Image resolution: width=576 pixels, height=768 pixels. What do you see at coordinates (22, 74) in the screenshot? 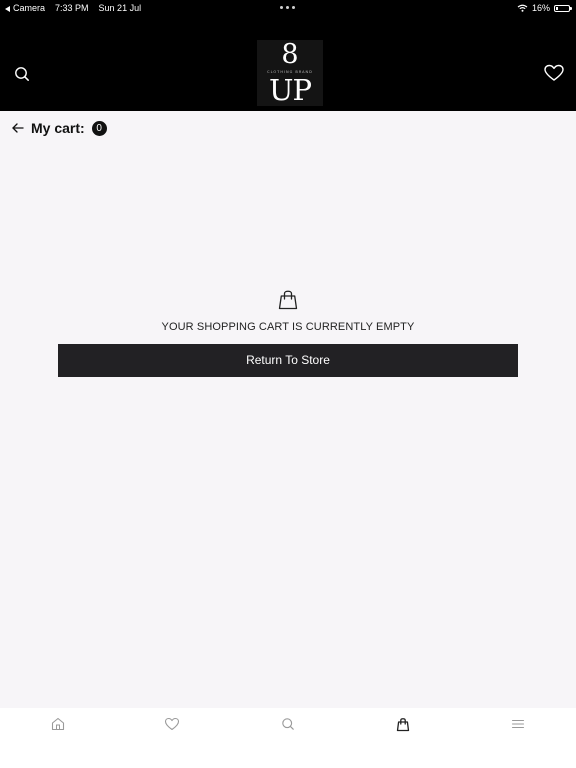
I see `search-icon` at bounding box center [22, 74].